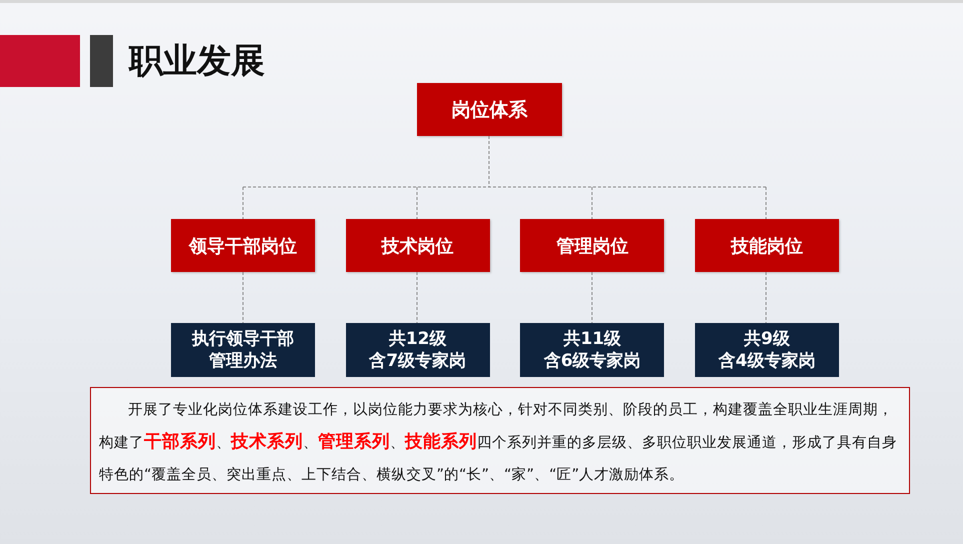 This screenshot has width=963, height=544. Describe the element at coordinates (101, 61) in the screenshot. I see `title-accent-bar` at that location.